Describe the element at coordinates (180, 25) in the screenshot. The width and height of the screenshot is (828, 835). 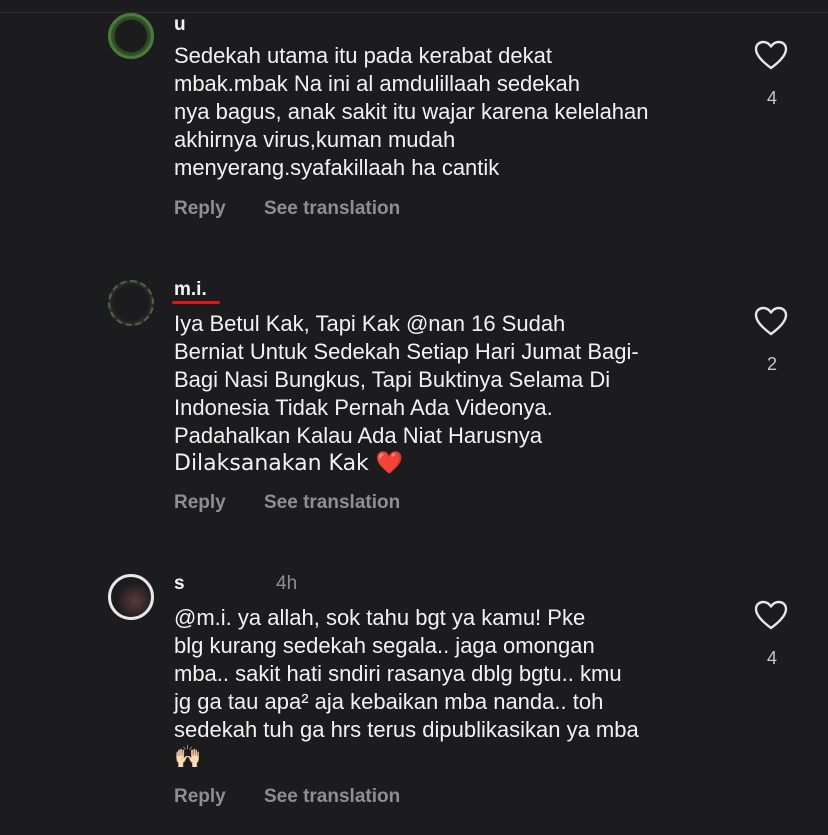
I see `comment-username: u` at that location.